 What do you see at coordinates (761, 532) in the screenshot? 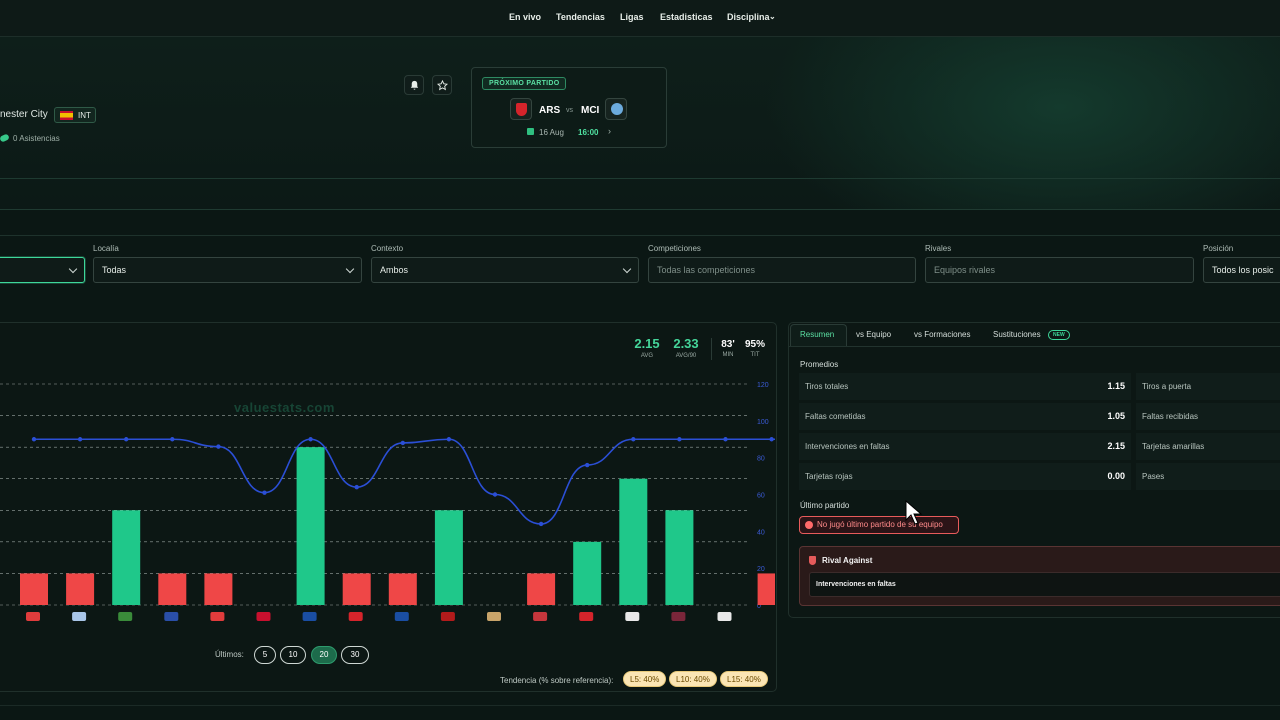
I see `right-axis-tick: 40` at bounding box center [761, 532].